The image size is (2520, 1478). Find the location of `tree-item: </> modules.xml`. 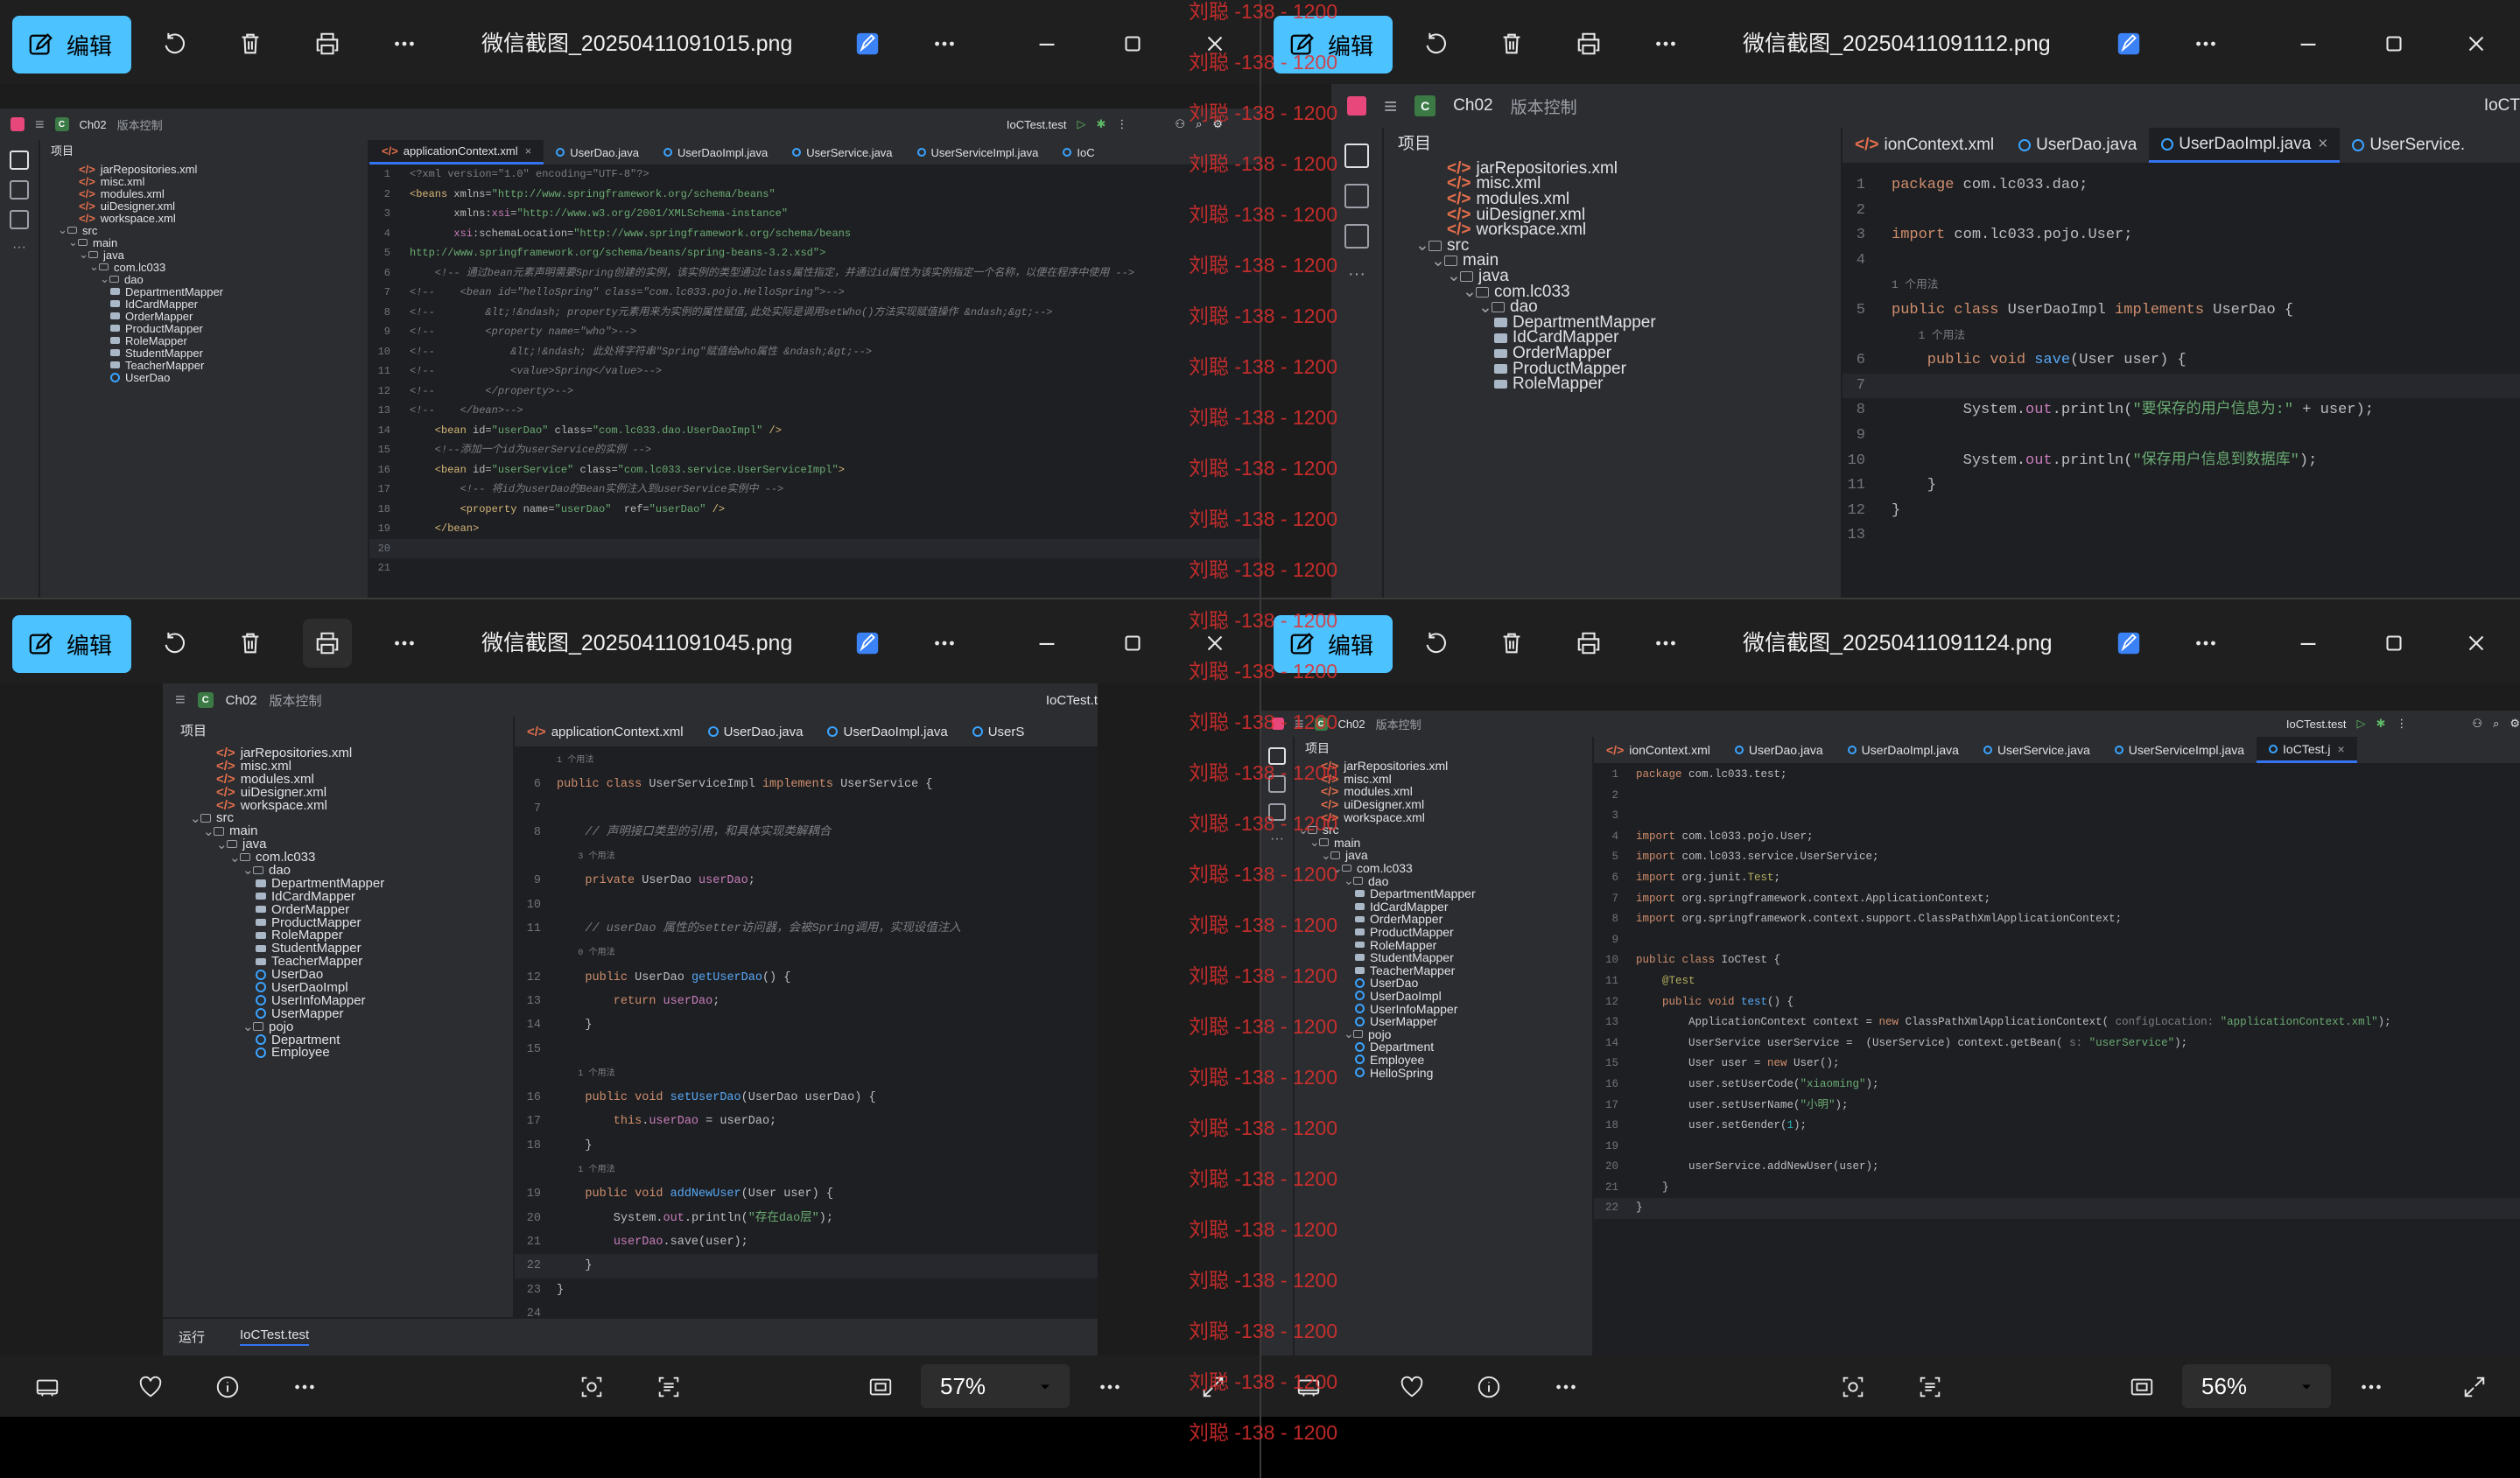

tree-item: </> modules.xml is located at coordinates (1443, 791).